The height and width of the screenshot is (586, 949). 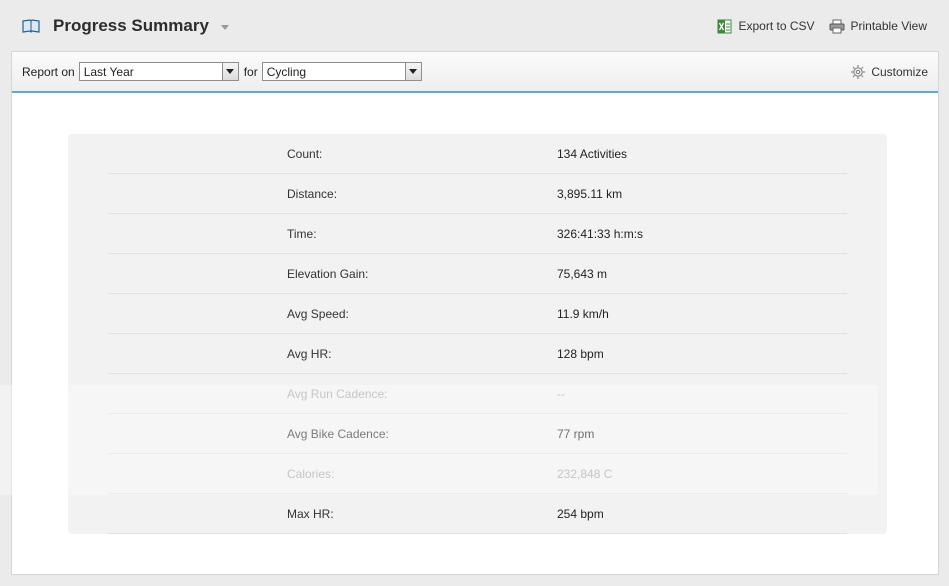 What do you see at coordinates (477, 314) in the screenshot?
I see `summary-row-avg-speed: Avg Speed: 11.9 km/h` at bounding box center [477, 314].